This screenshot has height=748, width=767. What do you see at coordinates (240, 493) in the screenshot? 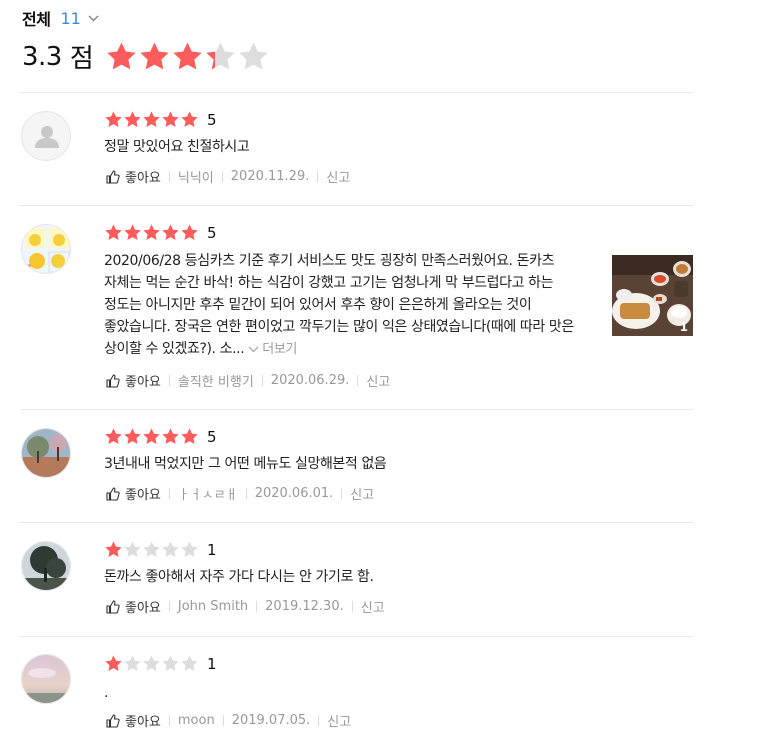
I see `review-meta: 좋아요 ㅏㅓㅅㄹㅐ 2020.06.01. 신고` at bounding box center [240, 493].